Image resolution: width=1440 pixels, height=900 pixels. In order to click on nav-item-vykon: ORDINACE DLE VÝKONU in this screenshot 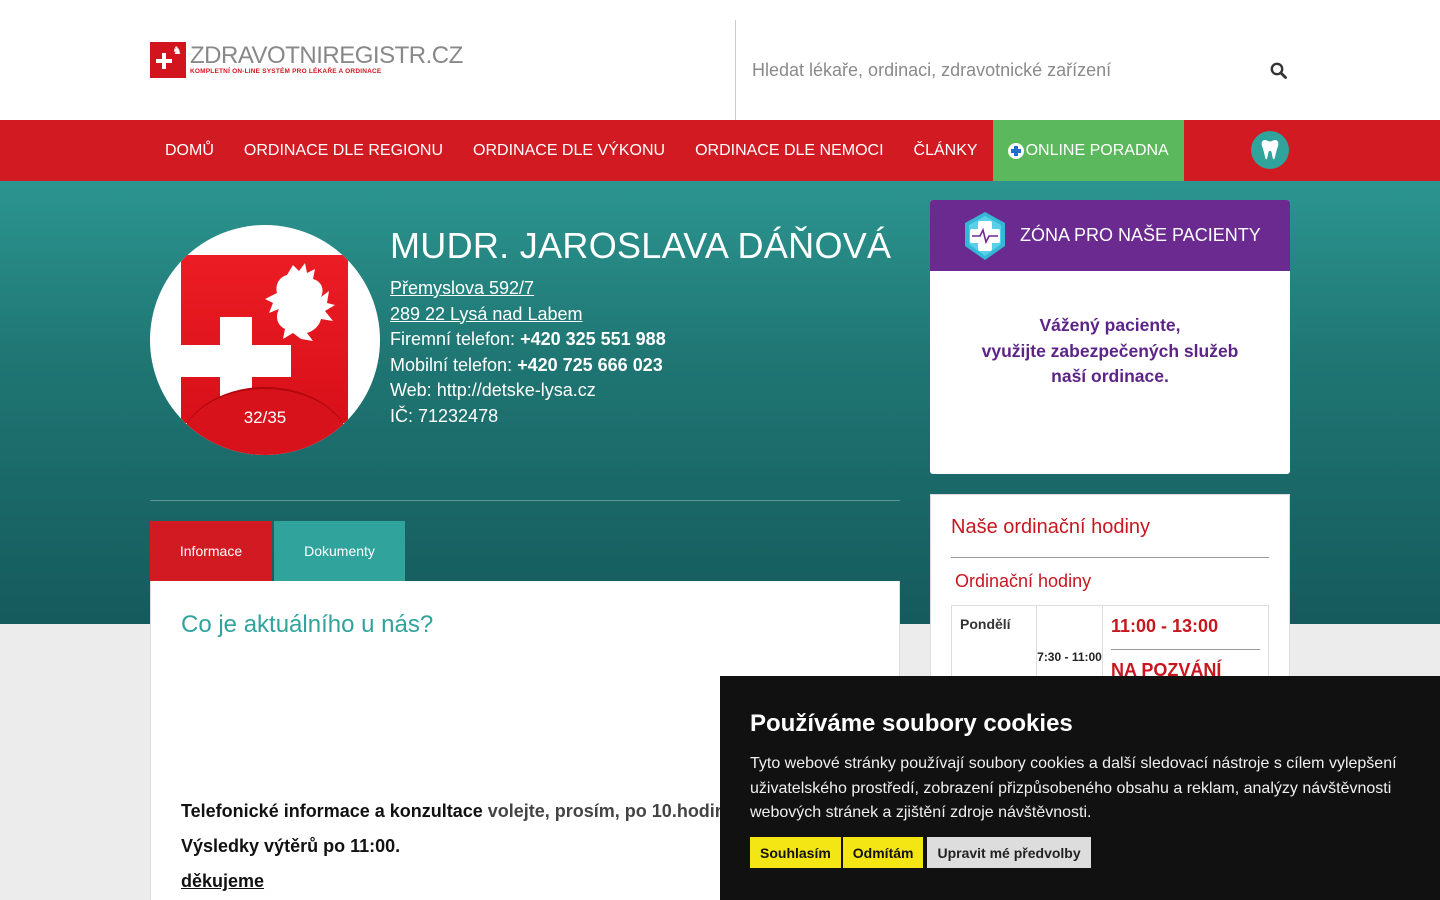, I will do `click(569, 150)`.